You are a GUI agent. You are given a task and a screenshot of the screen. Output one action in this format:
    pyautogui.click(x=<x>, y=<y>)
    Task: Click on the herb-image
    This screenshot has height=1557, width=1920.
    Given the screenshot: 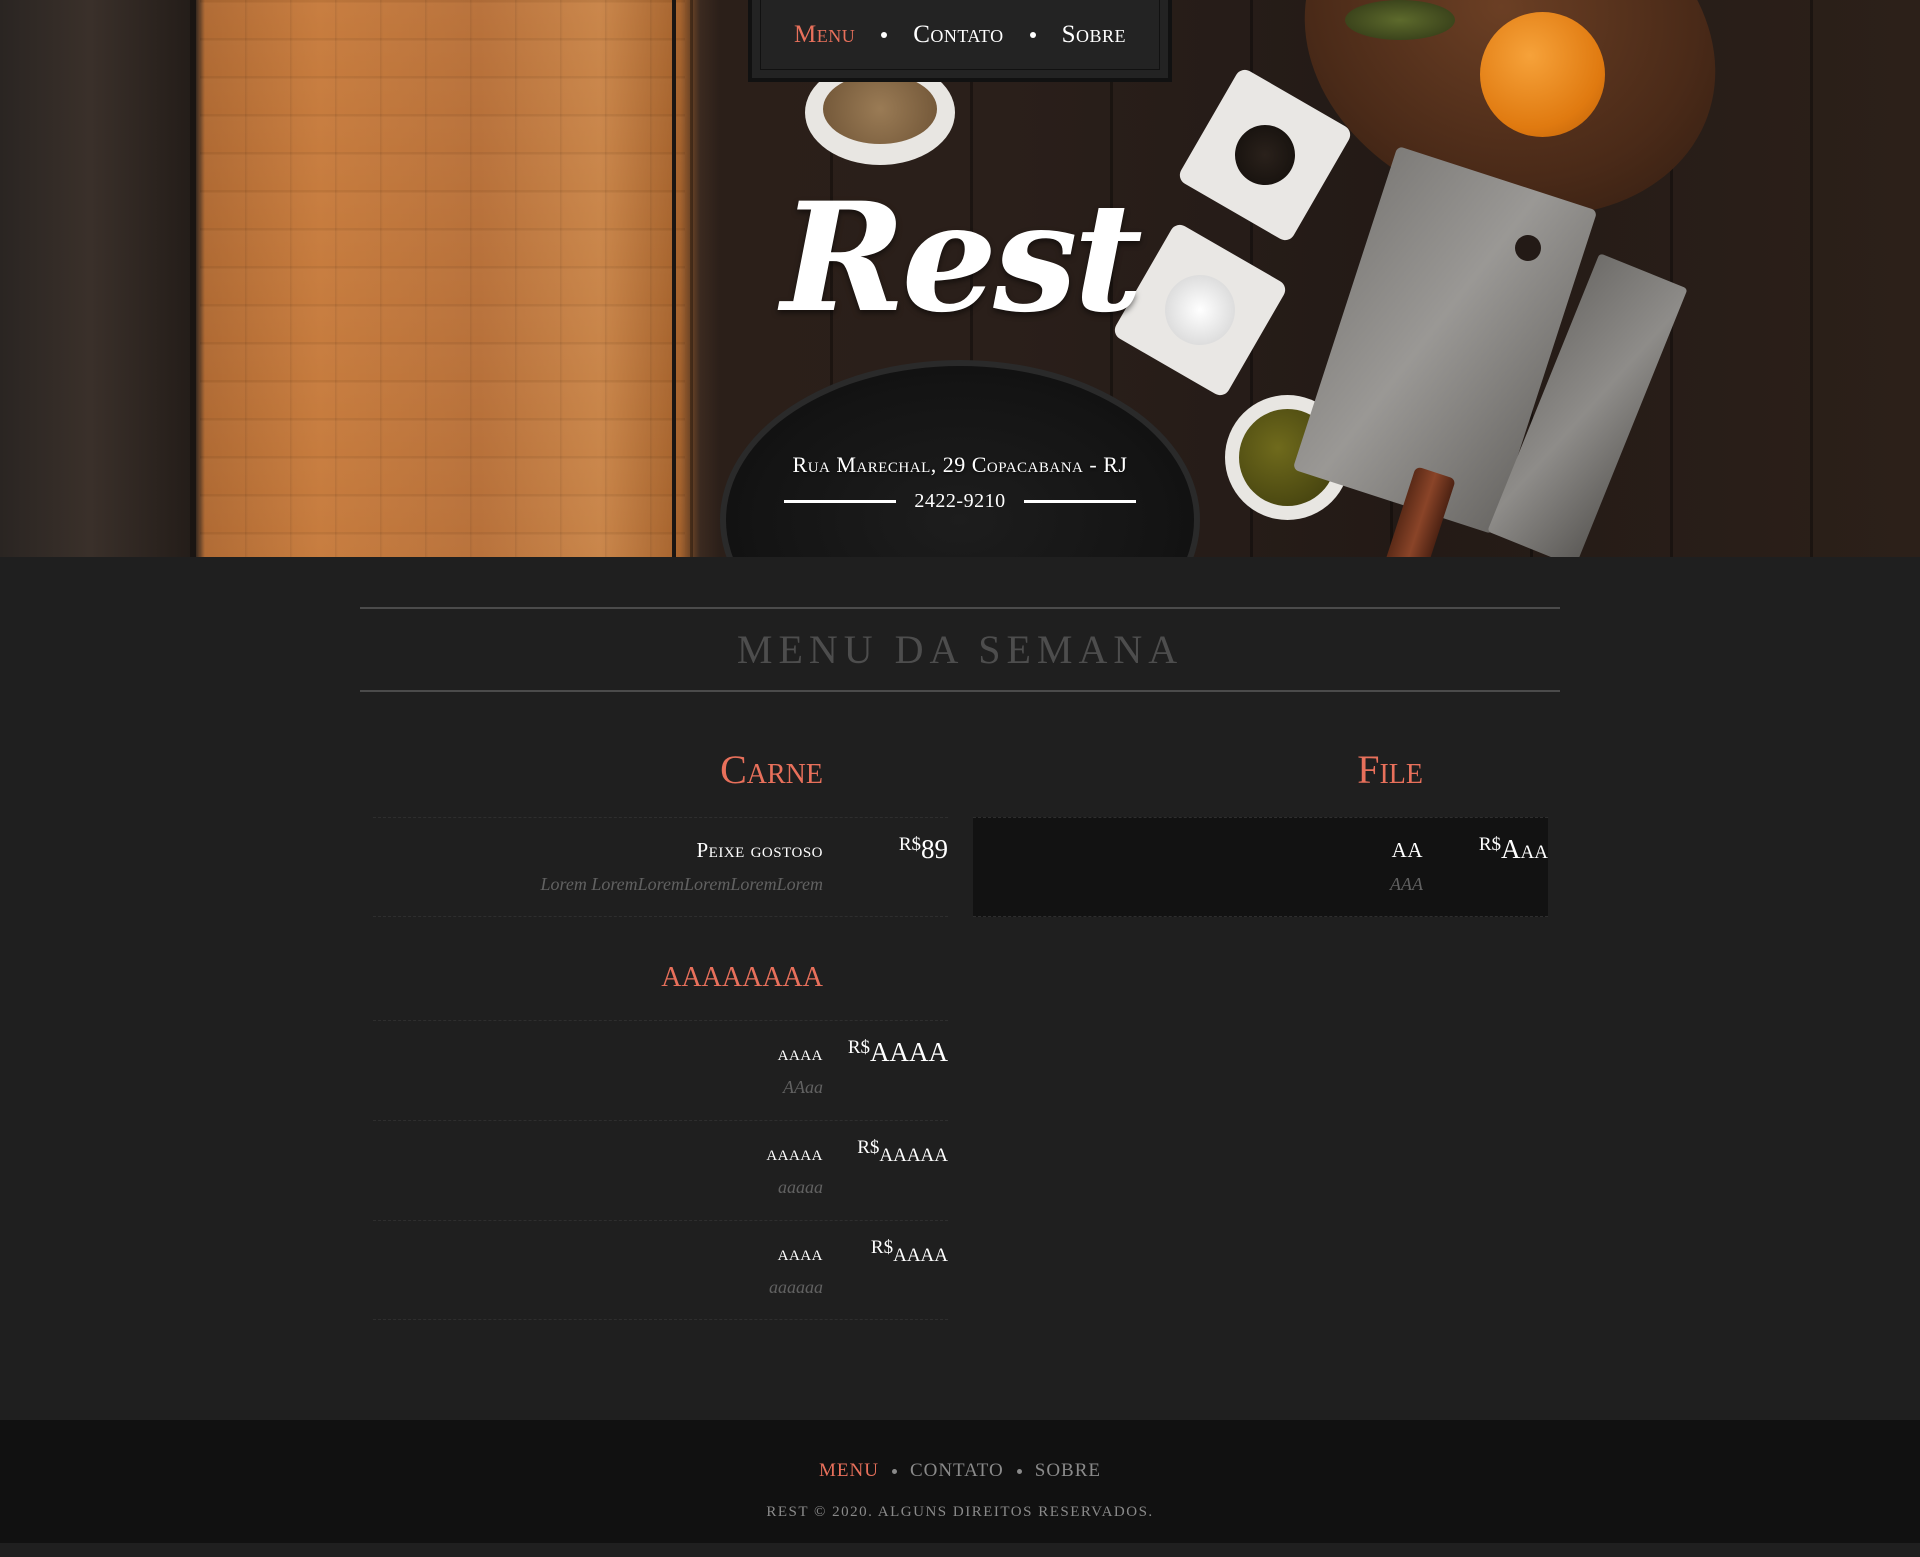 What is the action you would take?
    pyautogui.click(x=1400, y=20)
    